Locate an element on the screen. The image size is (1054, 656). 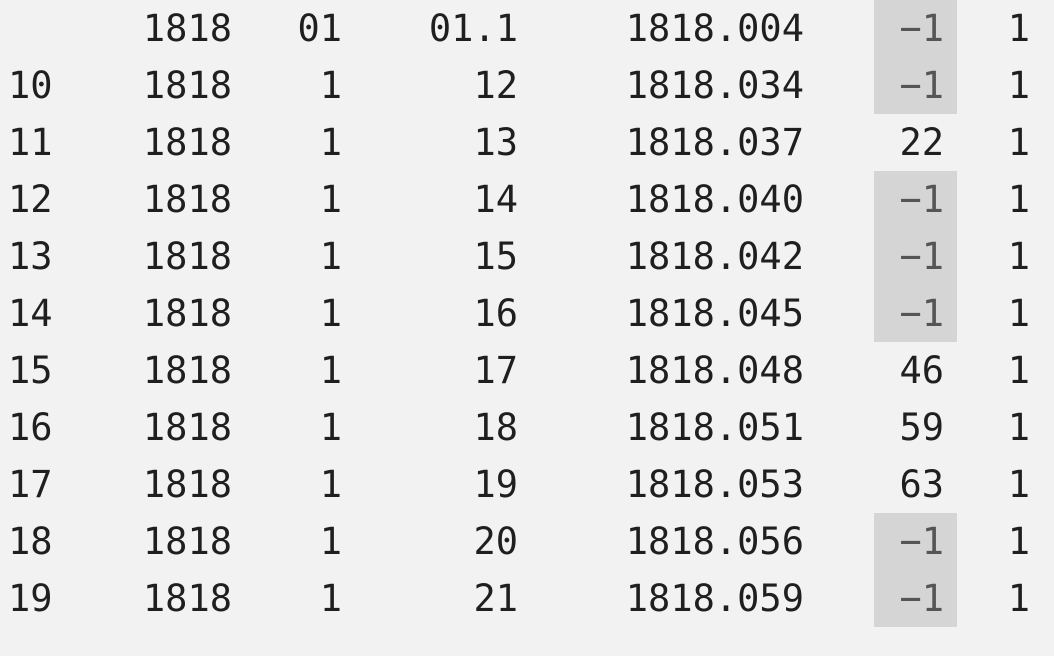
day-cell: 17 is located at coordinates (495, 370).